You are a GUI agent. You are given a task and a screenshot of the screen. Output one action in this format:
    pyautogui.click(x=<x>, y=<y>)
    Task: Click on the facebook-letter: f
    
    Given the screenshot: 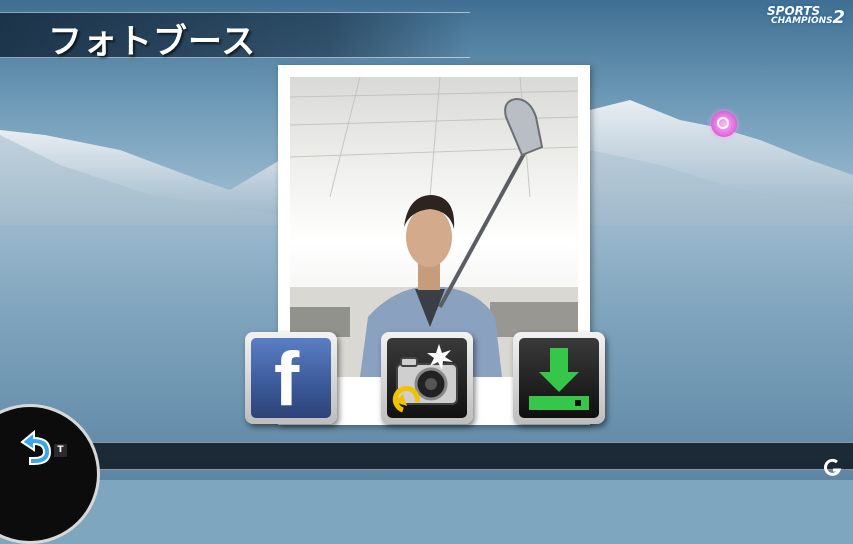 What is the action you would take?
    pyautogui.click(x=287, y=379)
    